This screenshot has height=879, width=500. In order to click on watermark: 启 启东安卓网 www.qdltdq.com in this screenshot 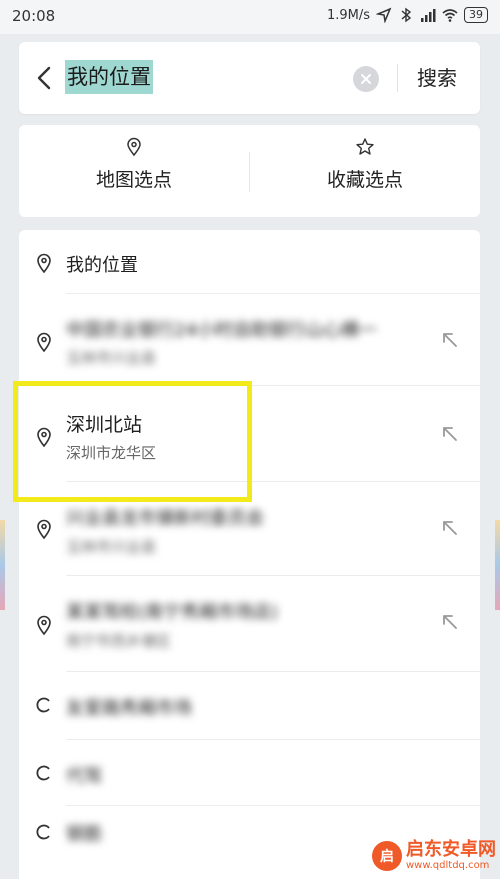, I will do `click(434, 856)`.